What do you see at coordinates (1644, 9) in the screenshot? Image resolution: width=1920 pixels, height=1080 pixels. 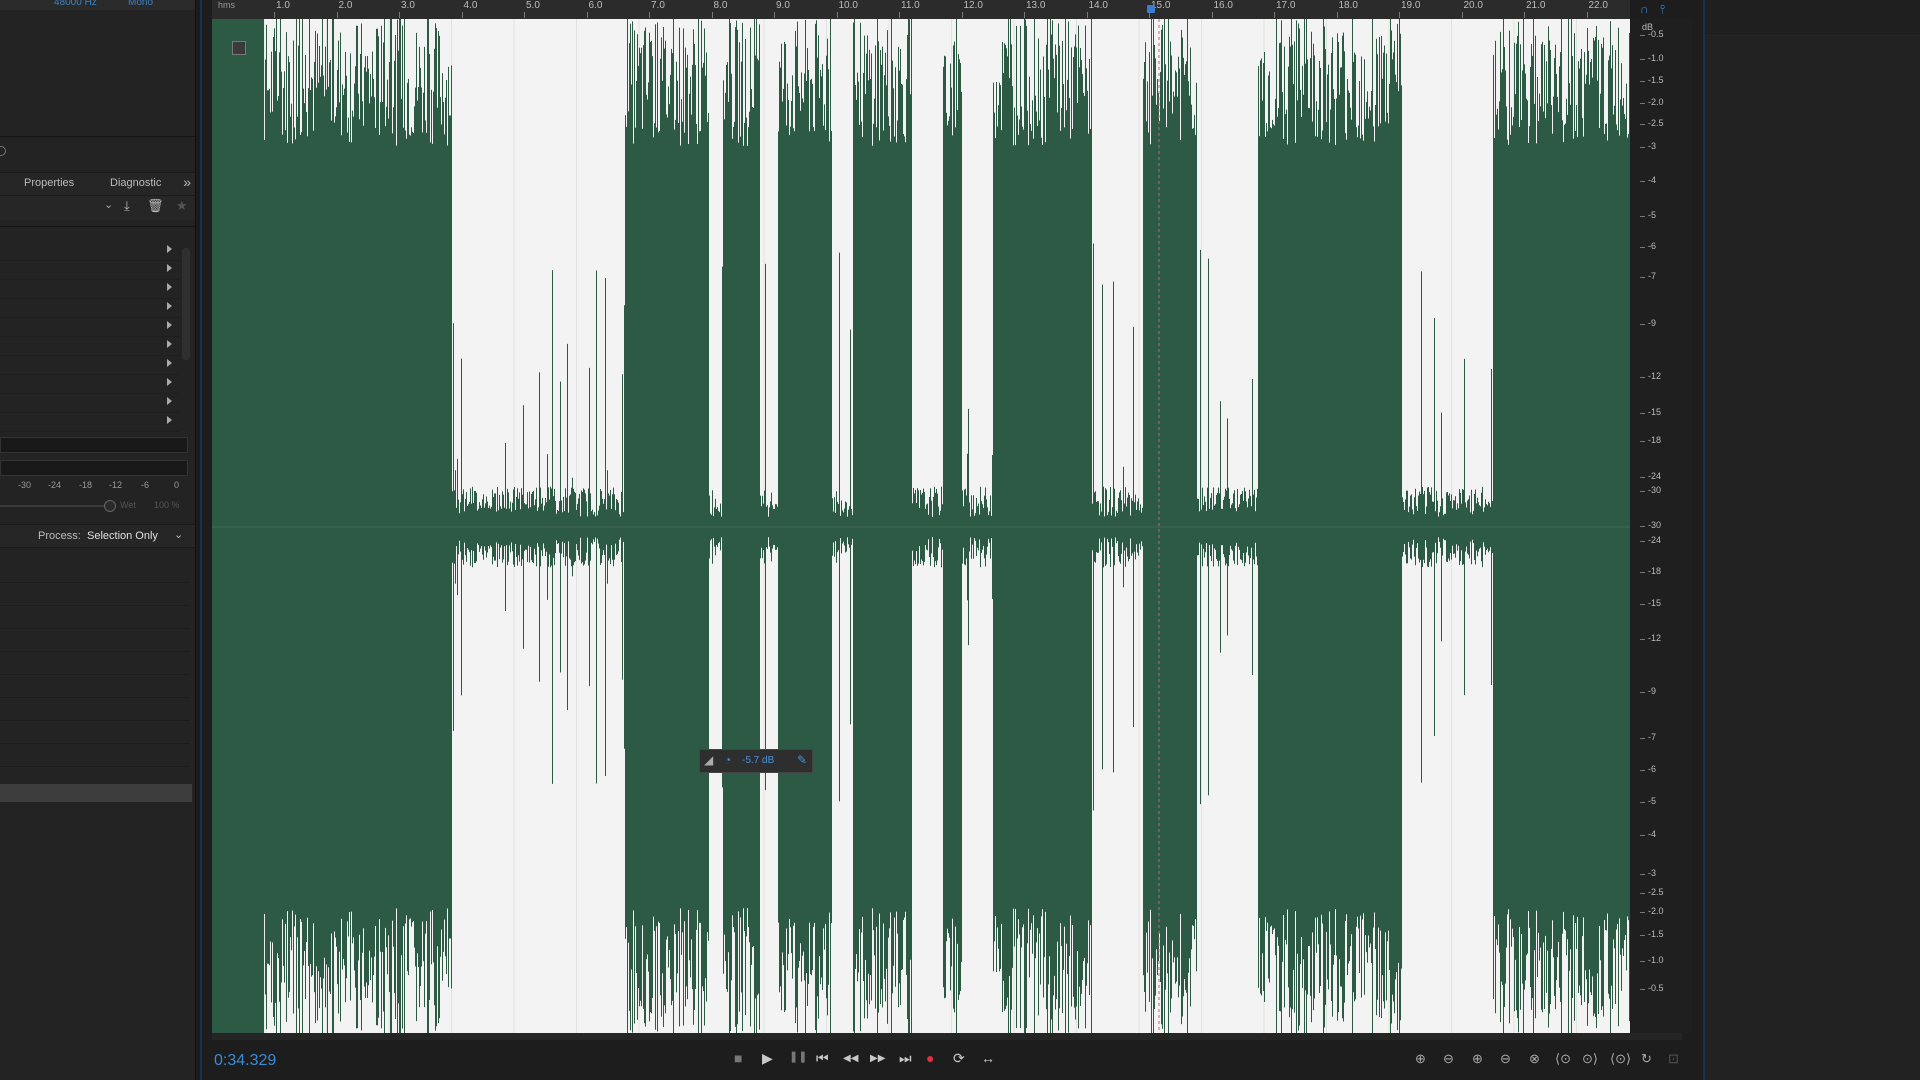 I see `snap-magnet-icon: ∩` at bounding box center [1644, 9].